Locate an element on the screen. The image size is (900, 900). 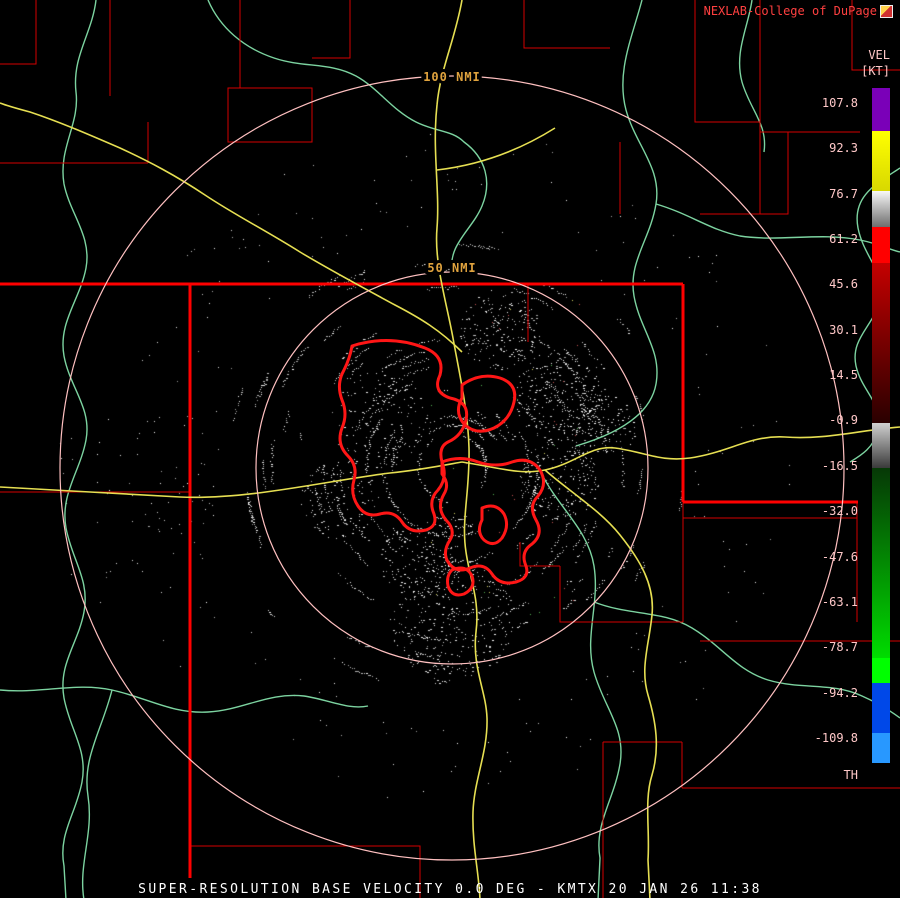
legend-tick: 30.1 is located at coordinates (843, 329).